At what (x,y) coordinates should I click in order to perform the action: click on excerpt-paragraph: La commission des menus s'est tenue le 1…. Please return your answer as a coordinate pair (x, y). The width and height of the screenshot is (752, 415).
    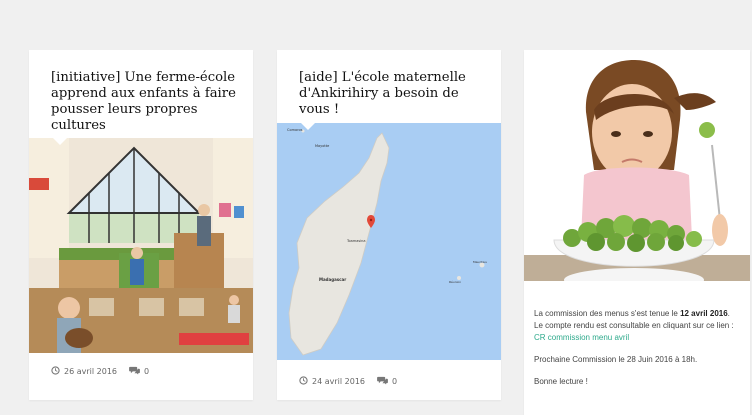
    Looking at the image, I should click on (634, 325).